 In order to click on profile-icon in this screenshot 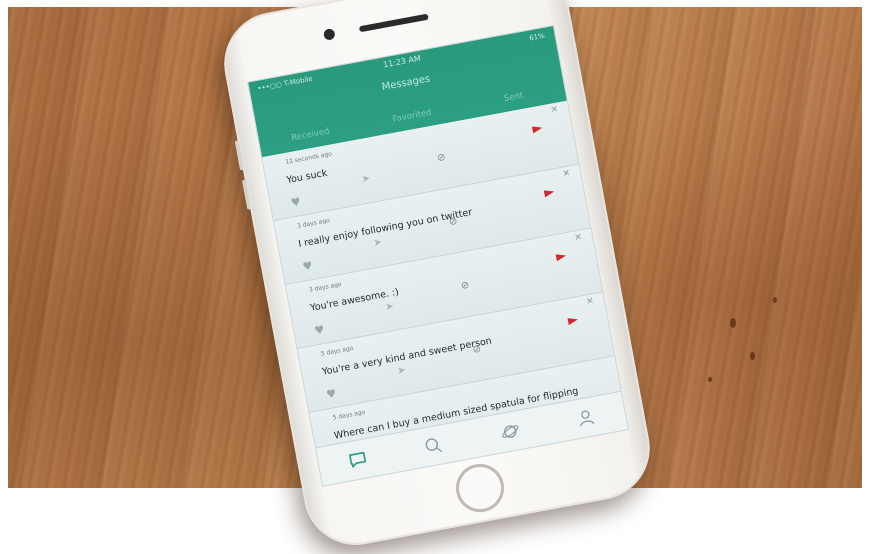, I will do `click(587, 418)`.